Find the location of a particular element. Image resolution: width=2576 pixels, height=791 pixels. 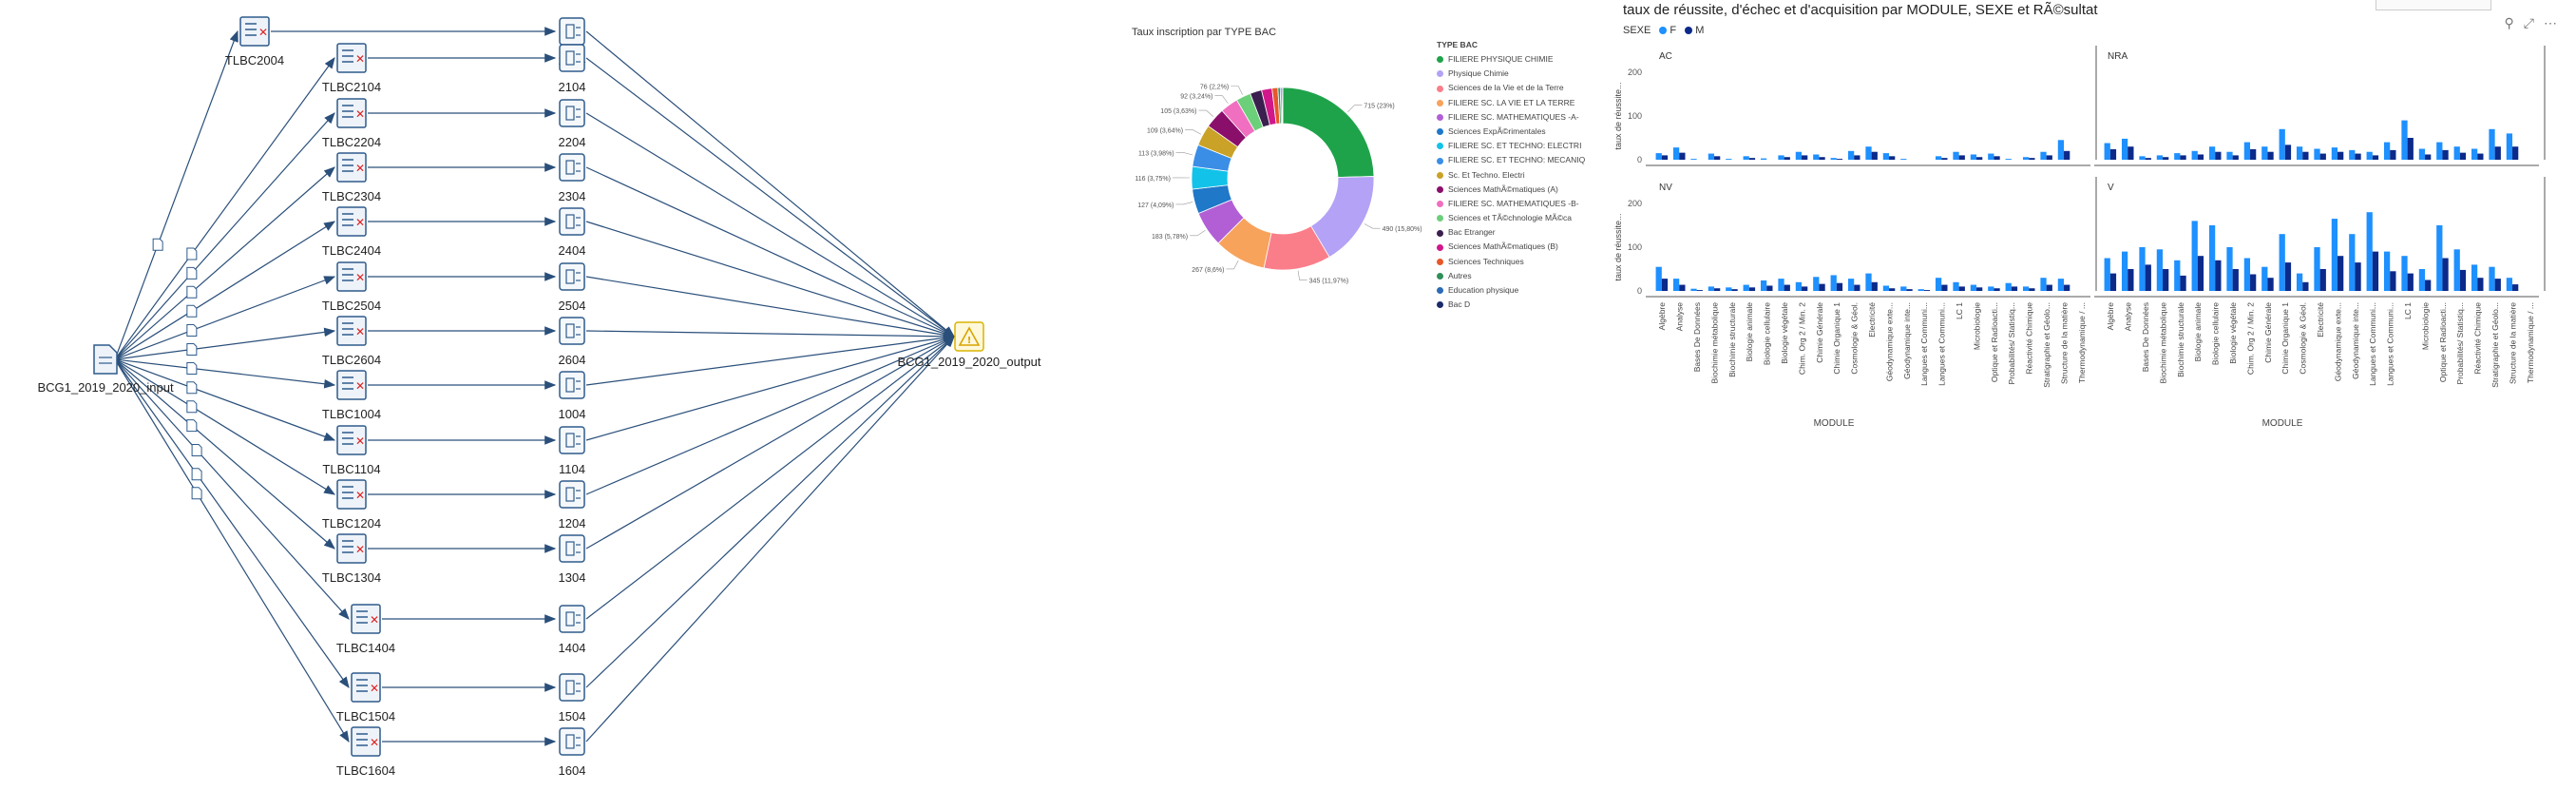

legend-item: Education physique is located at coordinates (1511, 290).